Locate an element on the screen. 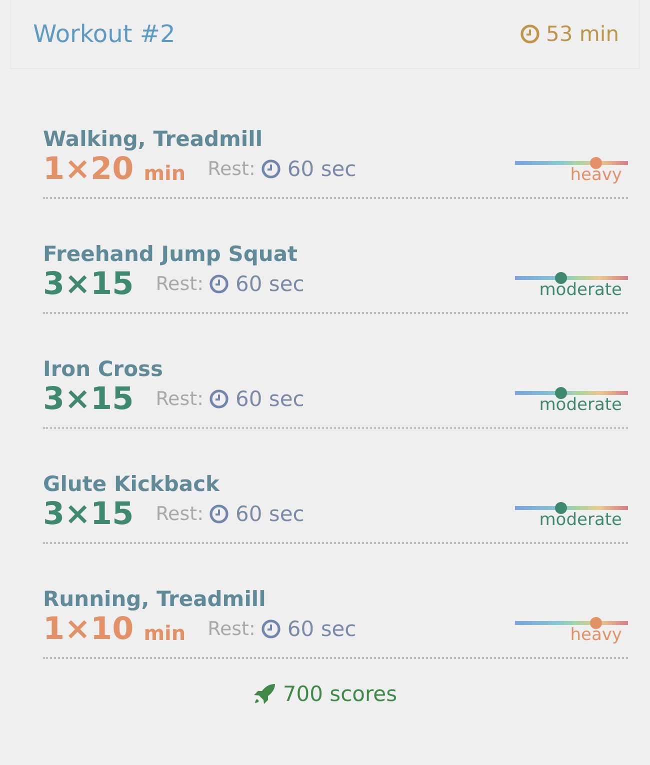  workout-title: Workout #2 is located at coordinates (104, 34).